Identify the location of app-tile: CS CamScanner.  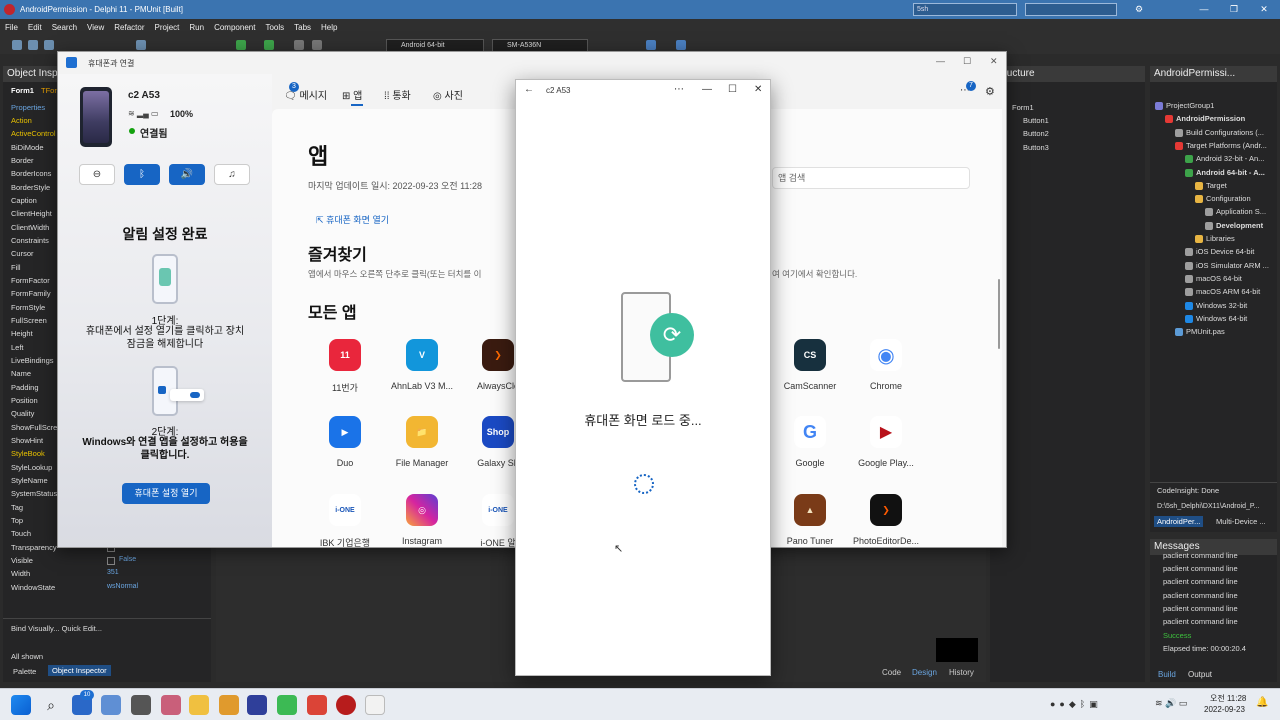
(810, 365).